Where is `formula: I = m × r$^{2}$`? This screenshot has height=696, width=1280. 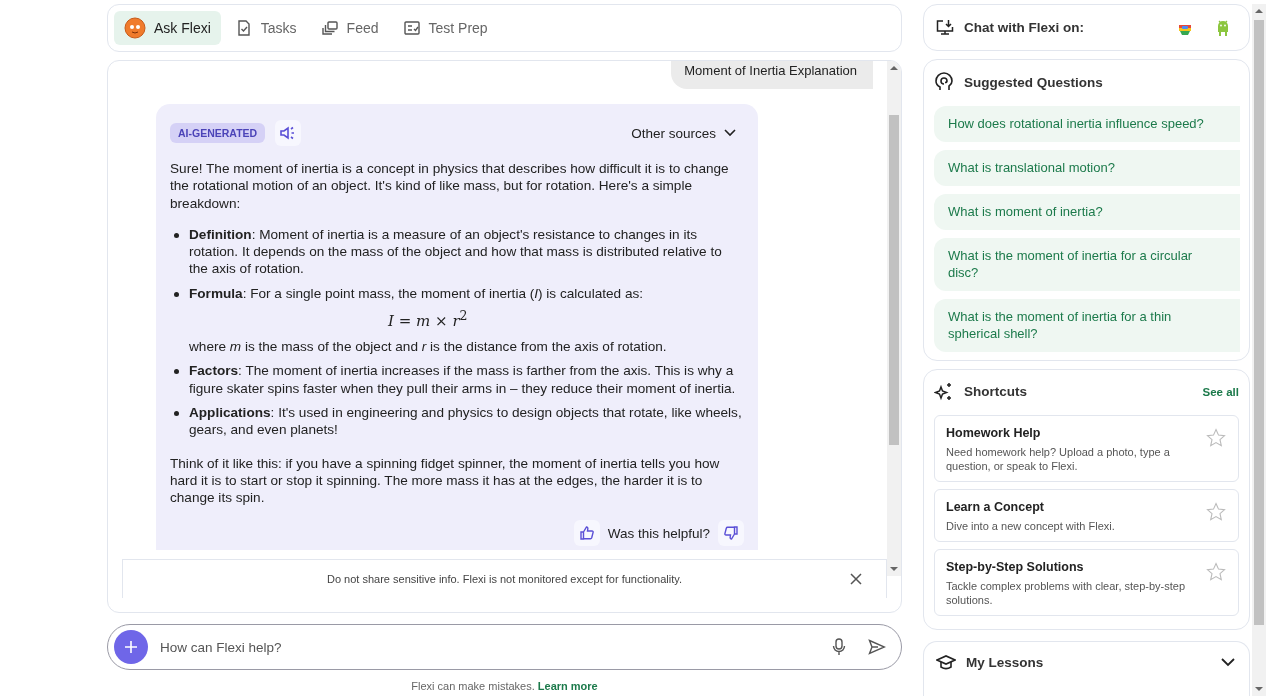
formula: I = m × r$^{2}$ is located at coordinates (428, 319).